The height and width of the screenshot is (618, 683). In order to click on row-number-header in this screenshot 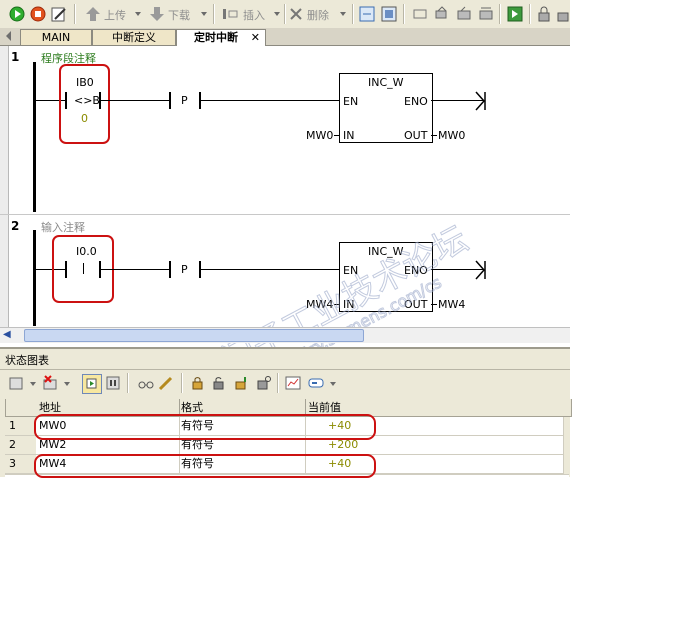, I will do `click(21, 408)`.